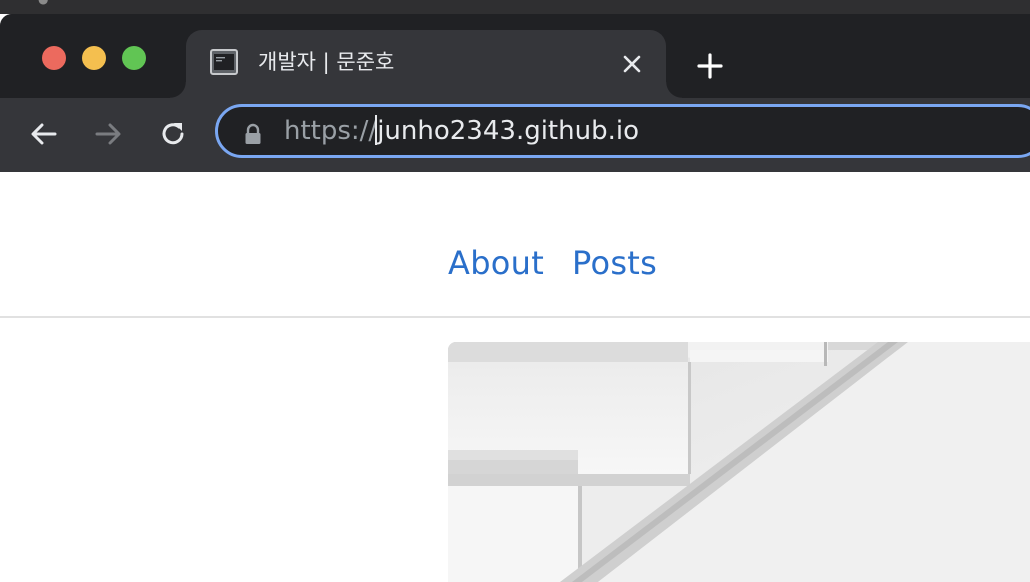 The width and height of the screenshot is (1030, 582). What do you see at coordinates (331, 131) in the screenshot?
I see `url-scheme: https://` at bounding box center [331, 131].